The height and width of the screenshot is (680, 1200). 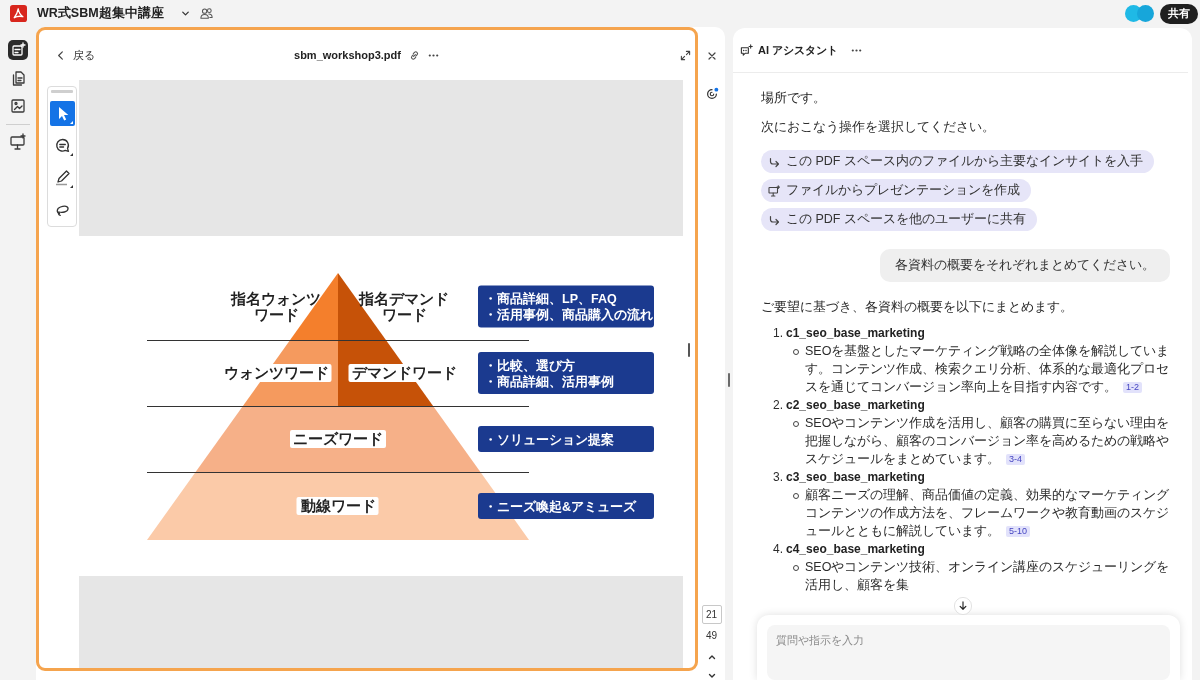 I want to click on summary-text: SEOやコンテンツ技術、オンライン講座のスケジューリングを活用し、顧客を集, so click(x=988, y=576).